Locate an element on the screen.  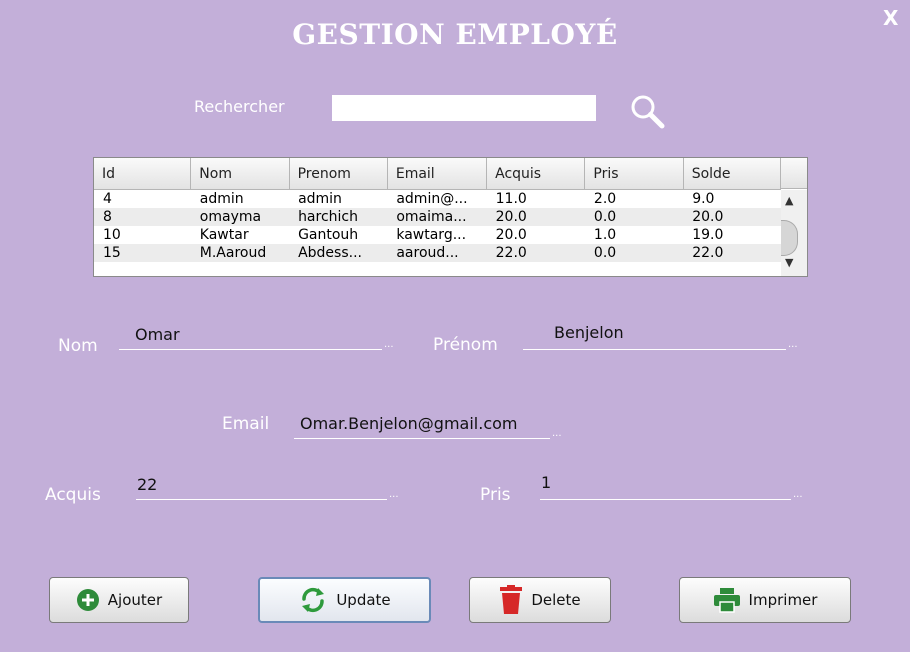
column-header-email: Email is located at coordinates (437, 174).